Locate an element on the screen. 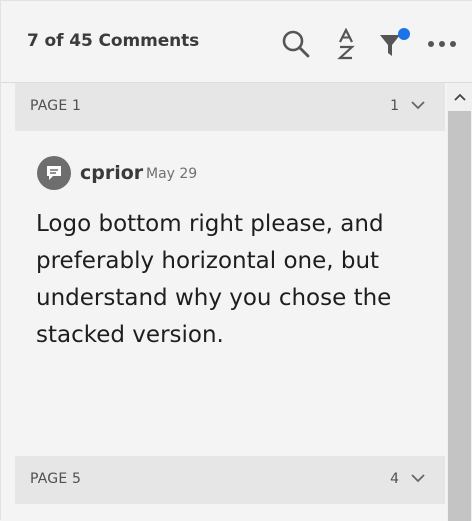  page-group-count: 4 is located at coordinates (394, 479).